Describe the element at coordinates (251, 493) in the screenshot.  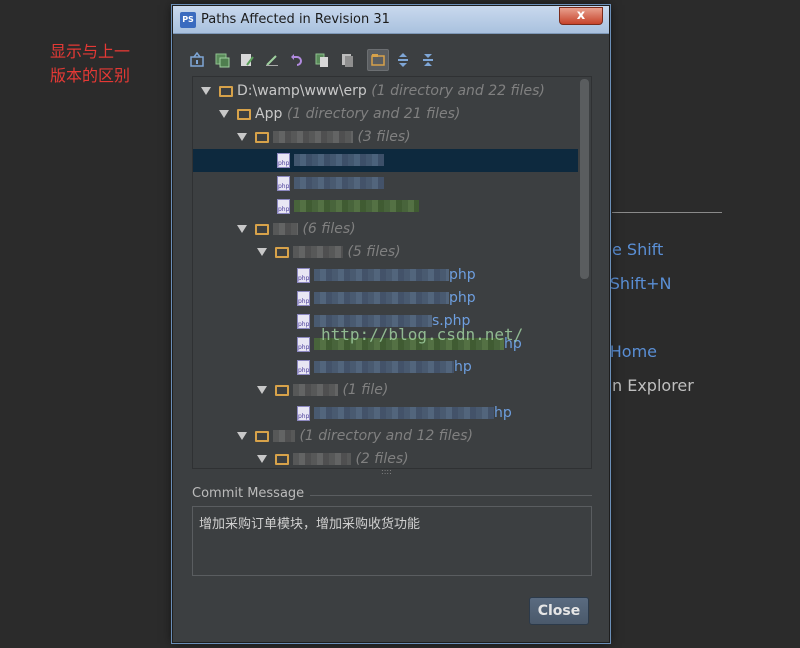
I see `commit-message-label: Commit Message` at that location.